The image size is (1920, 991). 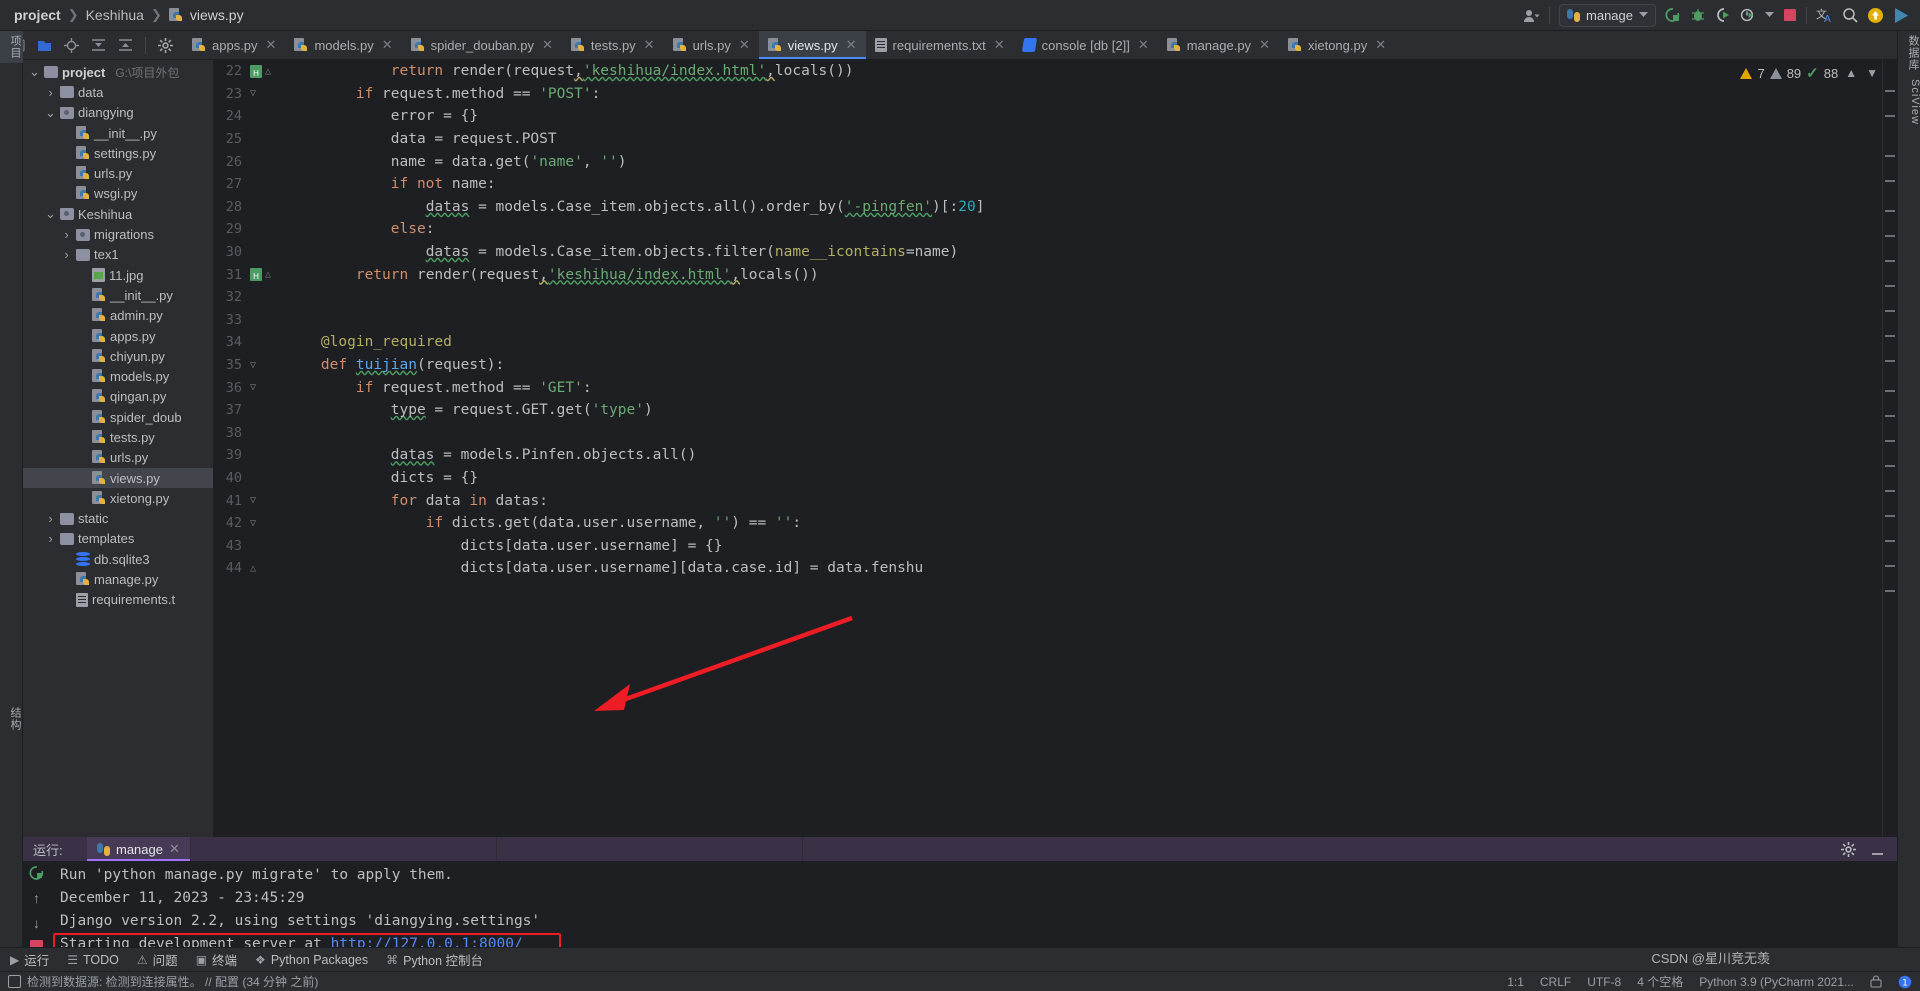 What do you see at coordinates (1877, 849) in the screenshot?
I see `minimize-icon` at bounding box center [1877, 849].